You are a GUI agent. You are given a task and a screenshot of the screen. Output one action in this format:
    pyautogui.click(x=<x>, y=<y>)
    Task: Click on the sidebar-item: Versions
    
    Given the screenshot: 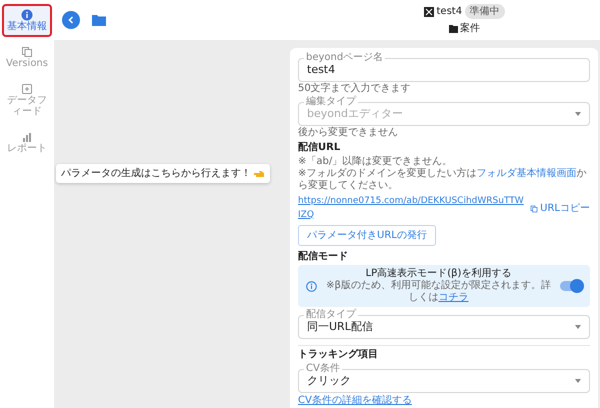 What is the action you would take?
    pyautogui.click(x=27, y=57)
    